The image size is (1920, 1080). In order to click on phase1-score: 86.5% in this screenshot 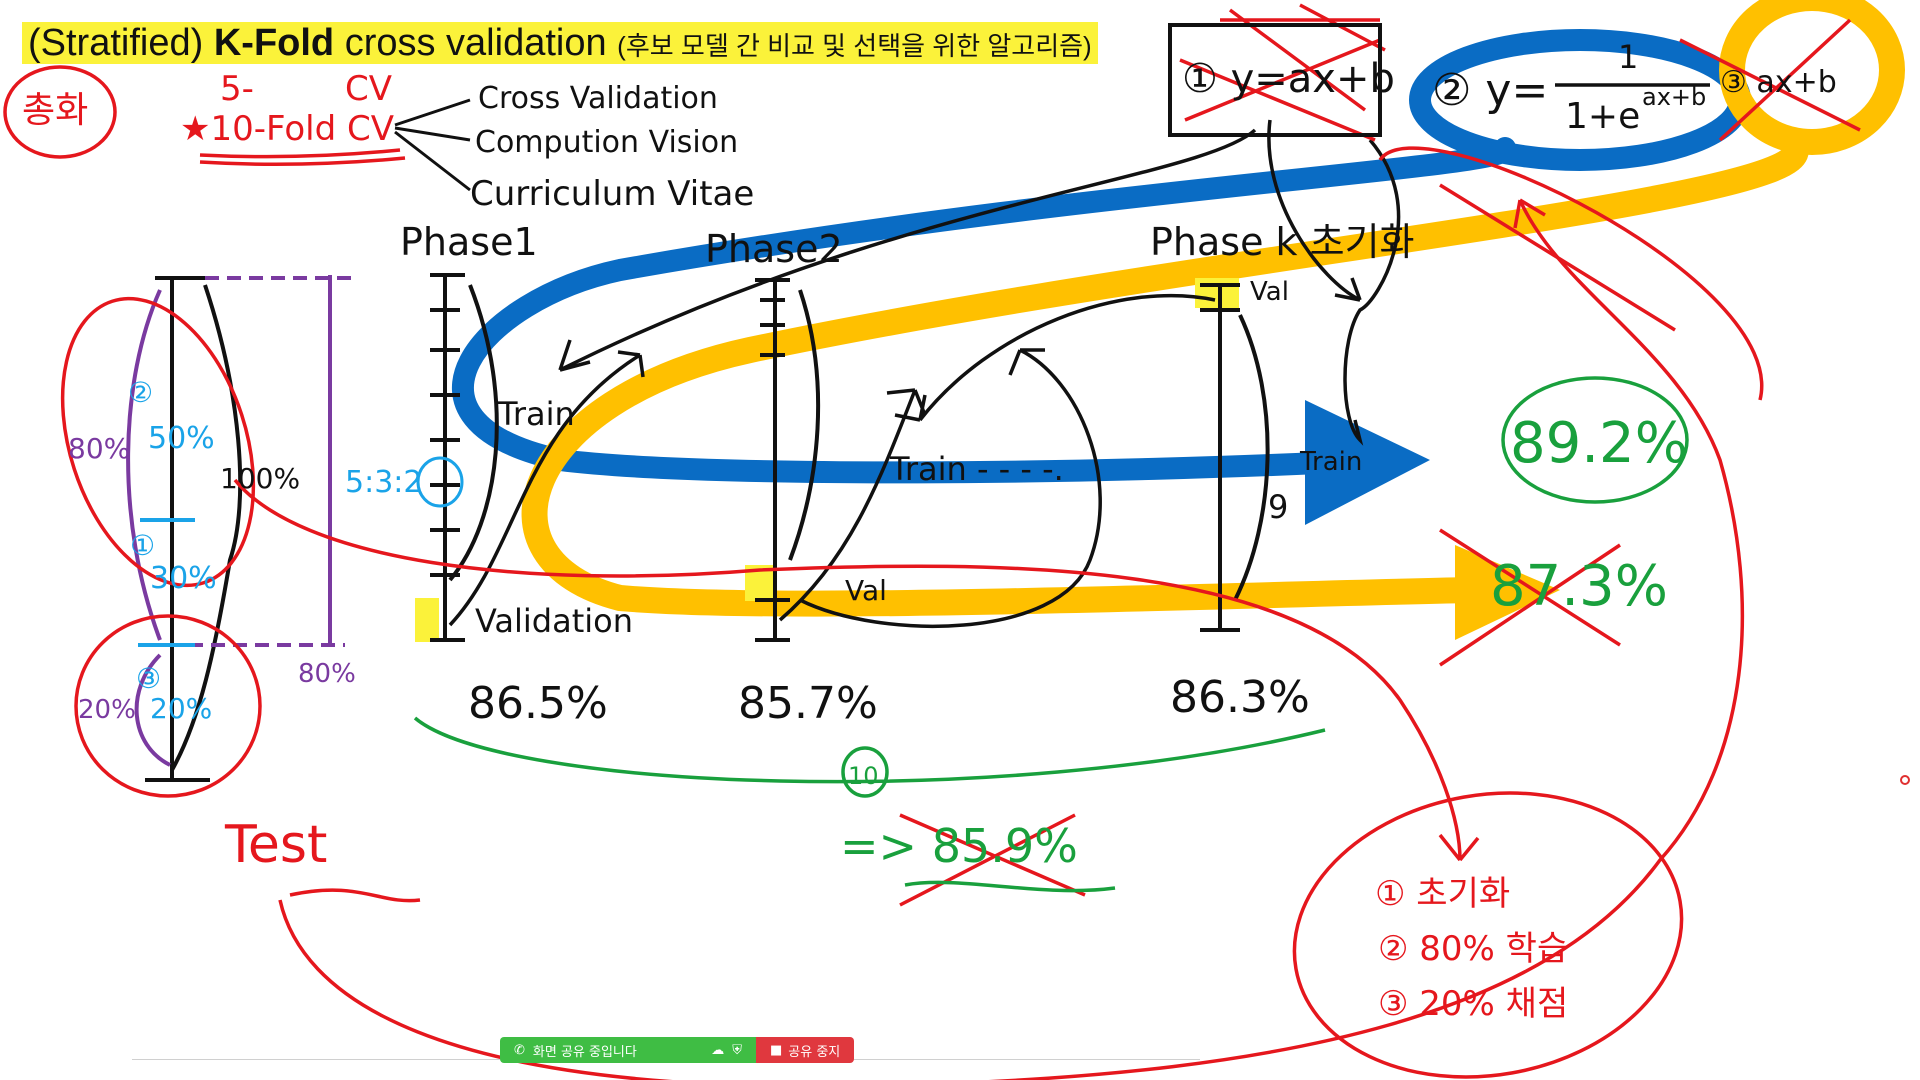, I will do `click(538, 703)`.